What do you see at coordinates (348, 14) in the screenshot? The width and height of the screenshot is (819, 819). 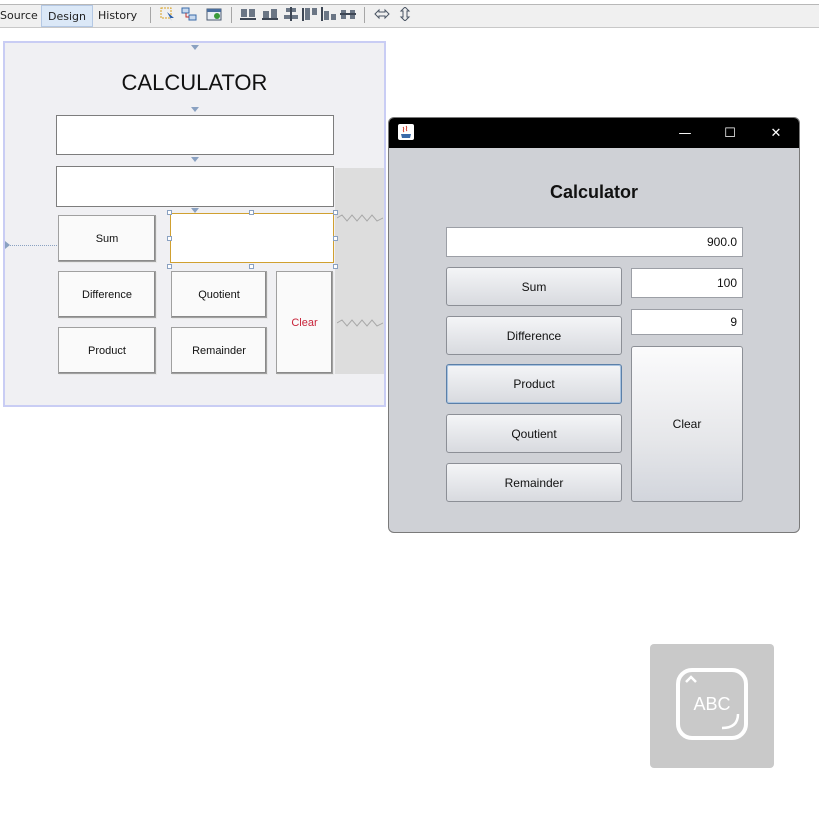 I see `center-vertical-icon` at bounding box center [348, 14].